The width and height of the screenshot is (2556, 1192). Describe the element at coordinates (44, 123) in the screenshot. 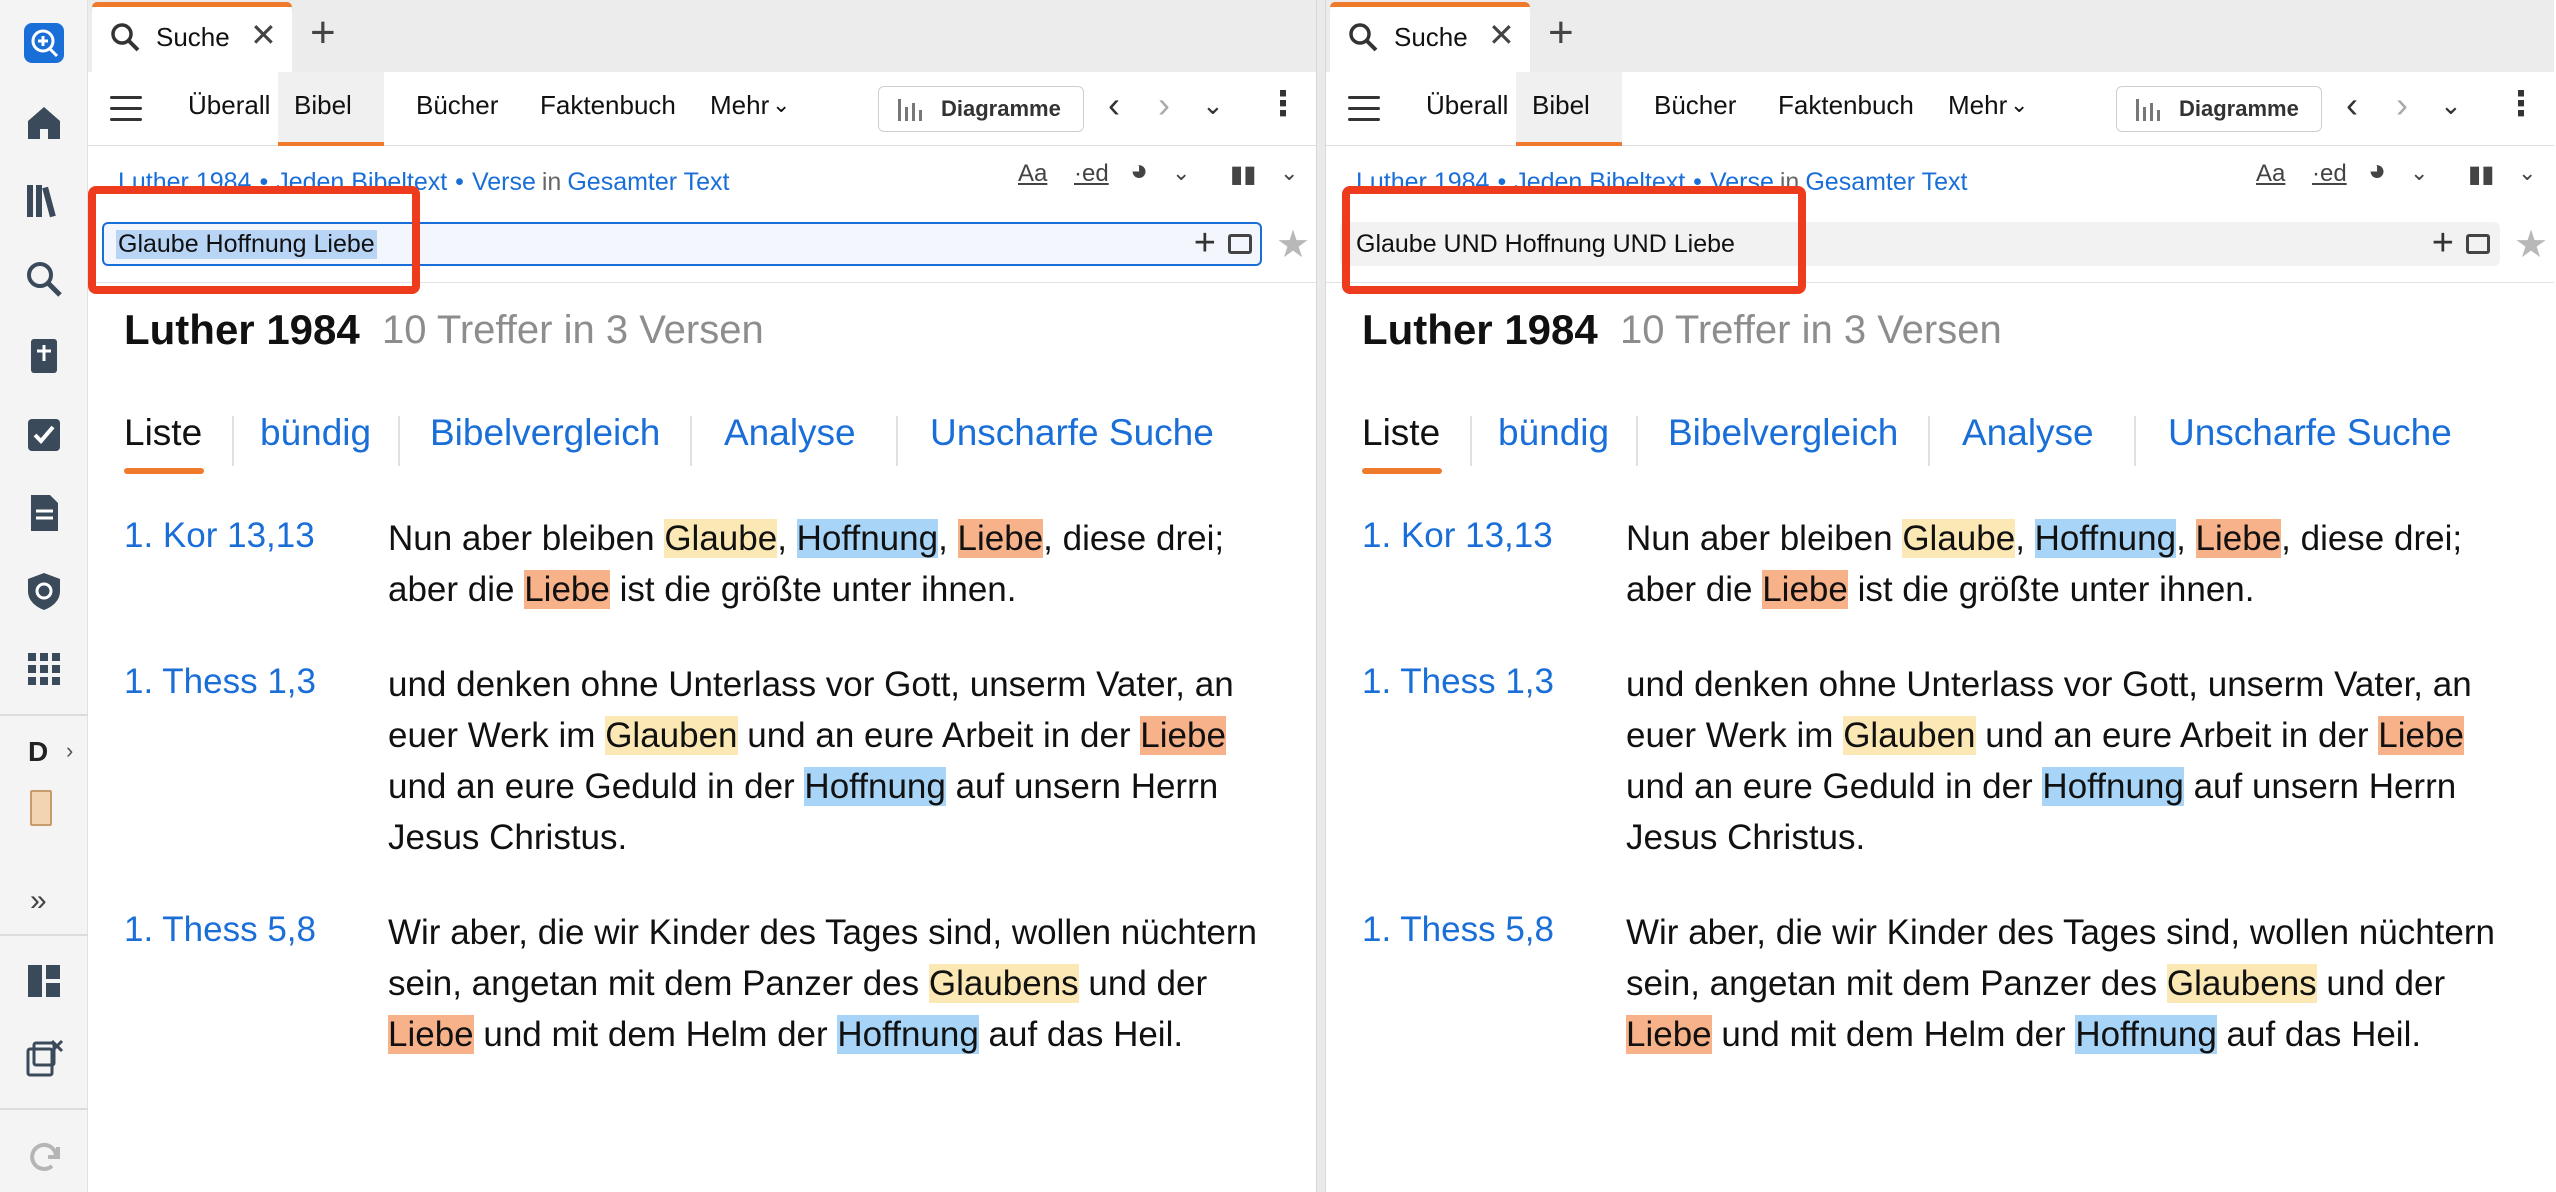

I see `home-icon` at that location.